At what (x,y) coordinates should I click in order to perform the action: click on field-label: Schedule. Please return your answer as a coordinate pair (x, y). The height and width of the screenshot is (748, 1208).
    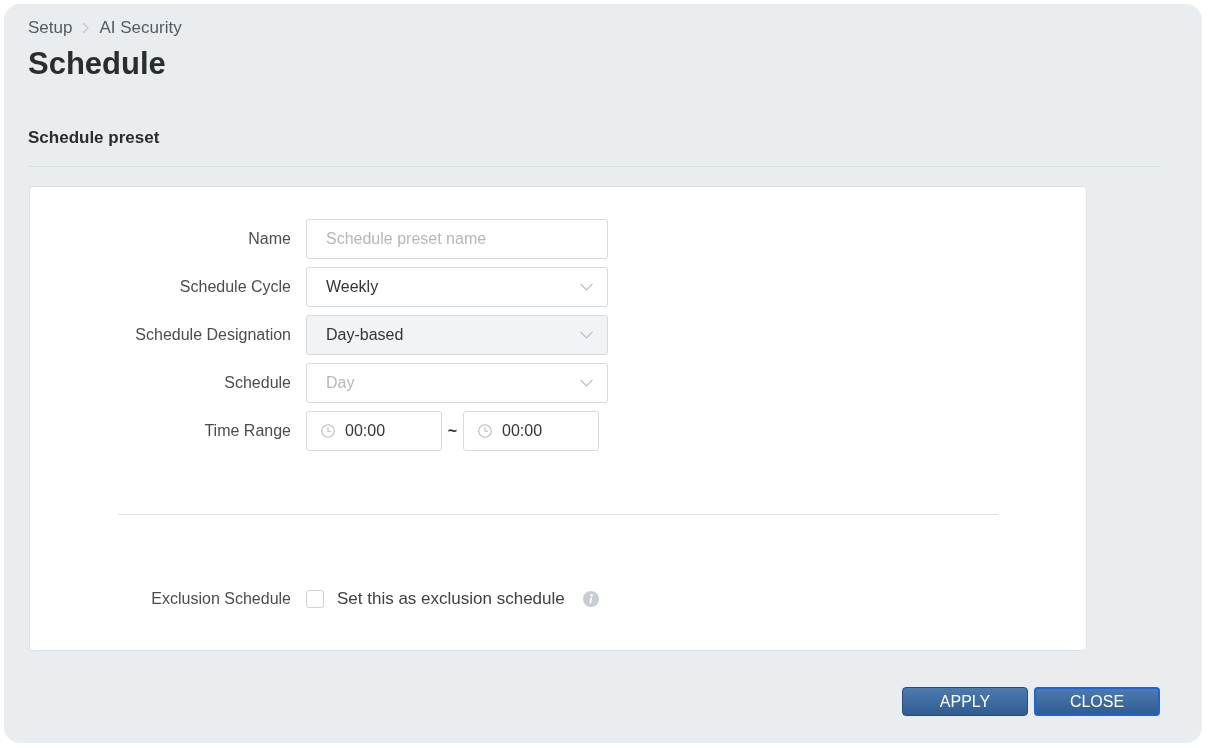
    Looking at the image, I should click on (257, 383).